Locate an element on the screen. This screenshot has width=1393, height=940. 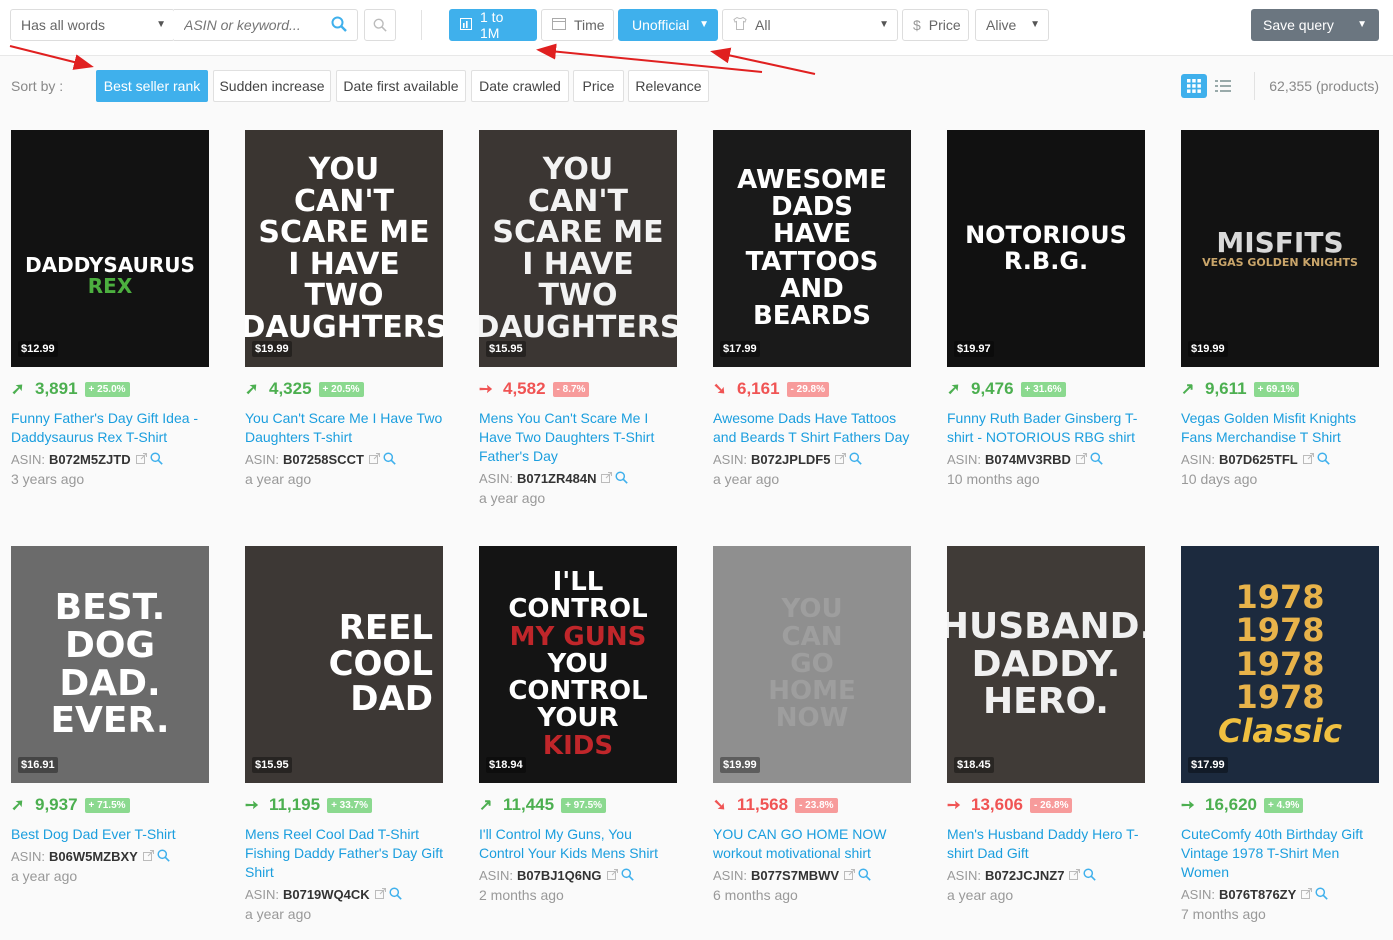
asin-row: ASIN: B07258SCCT is located at coordinates (344, 459).